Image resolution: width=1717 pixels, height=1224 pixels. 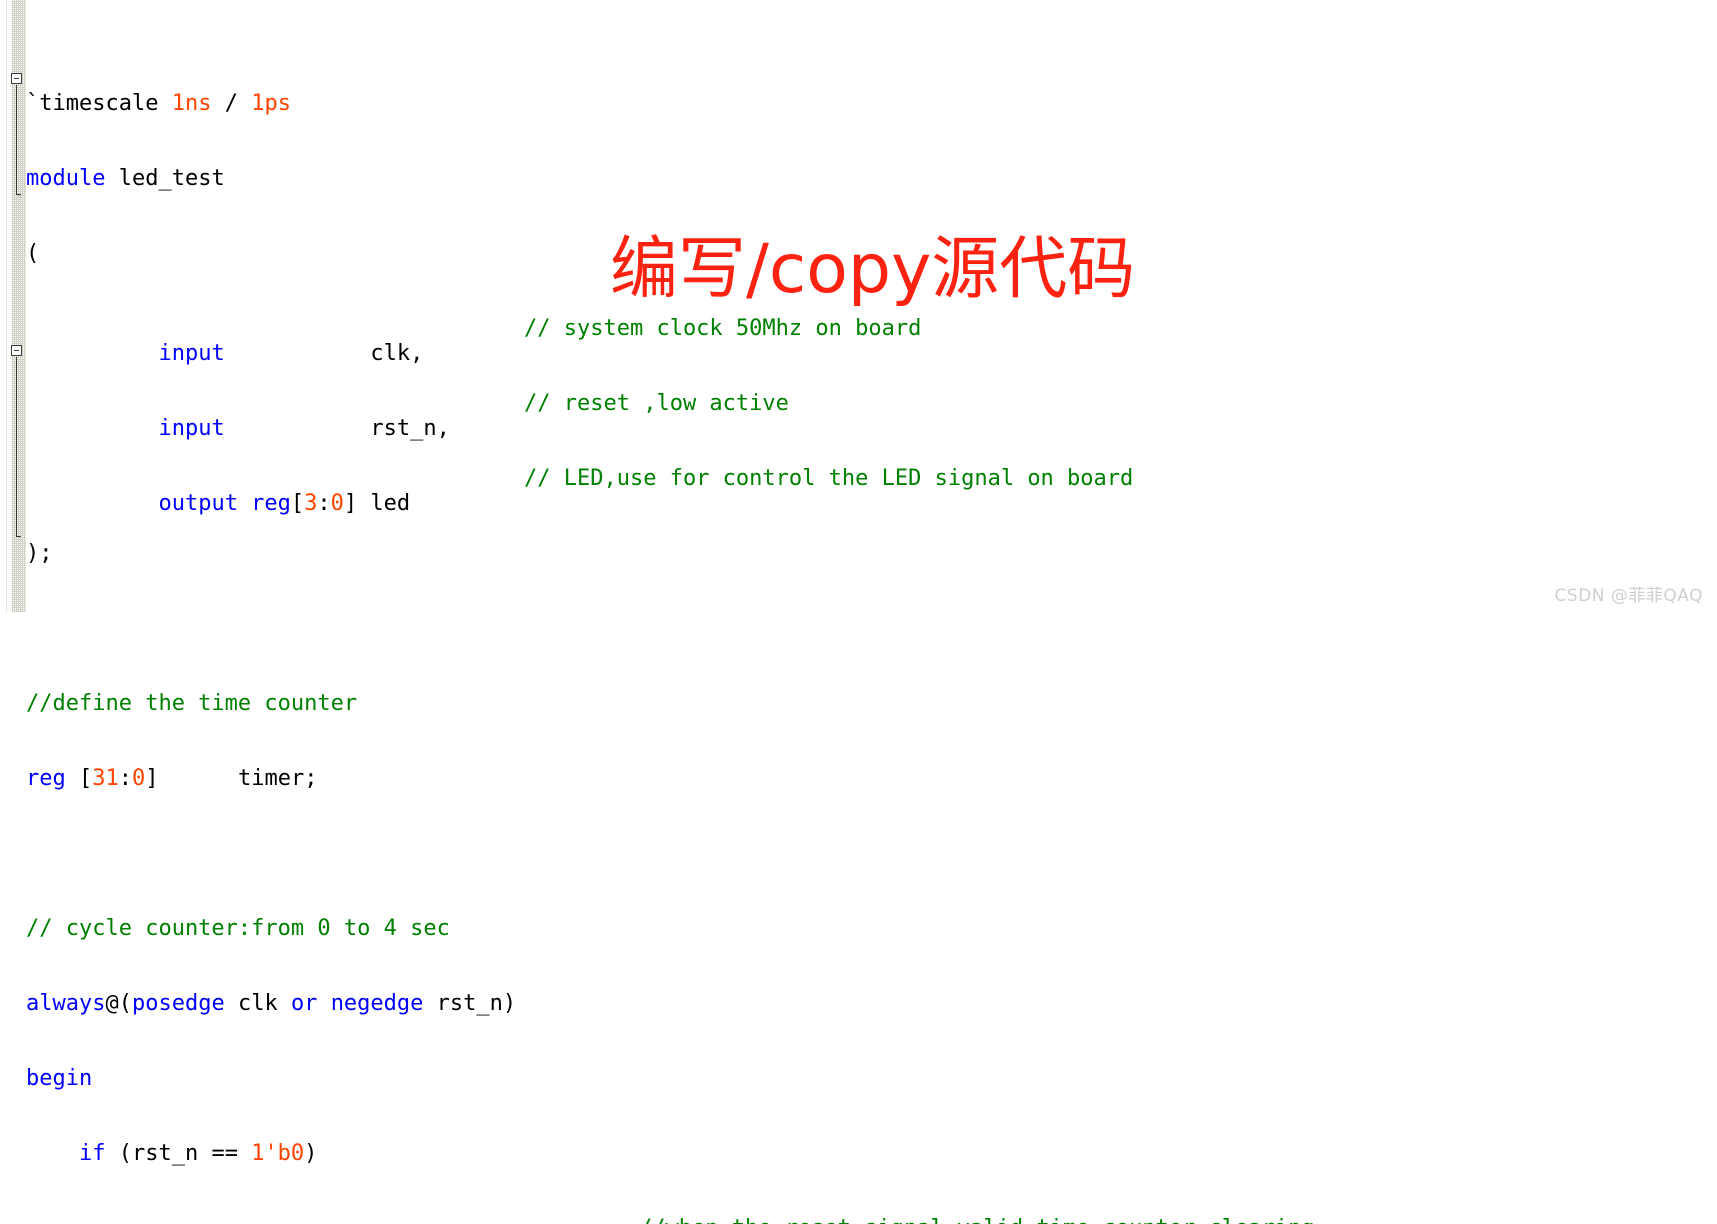 I want to click on gutter-edge-line, so click(x=6, y=306).